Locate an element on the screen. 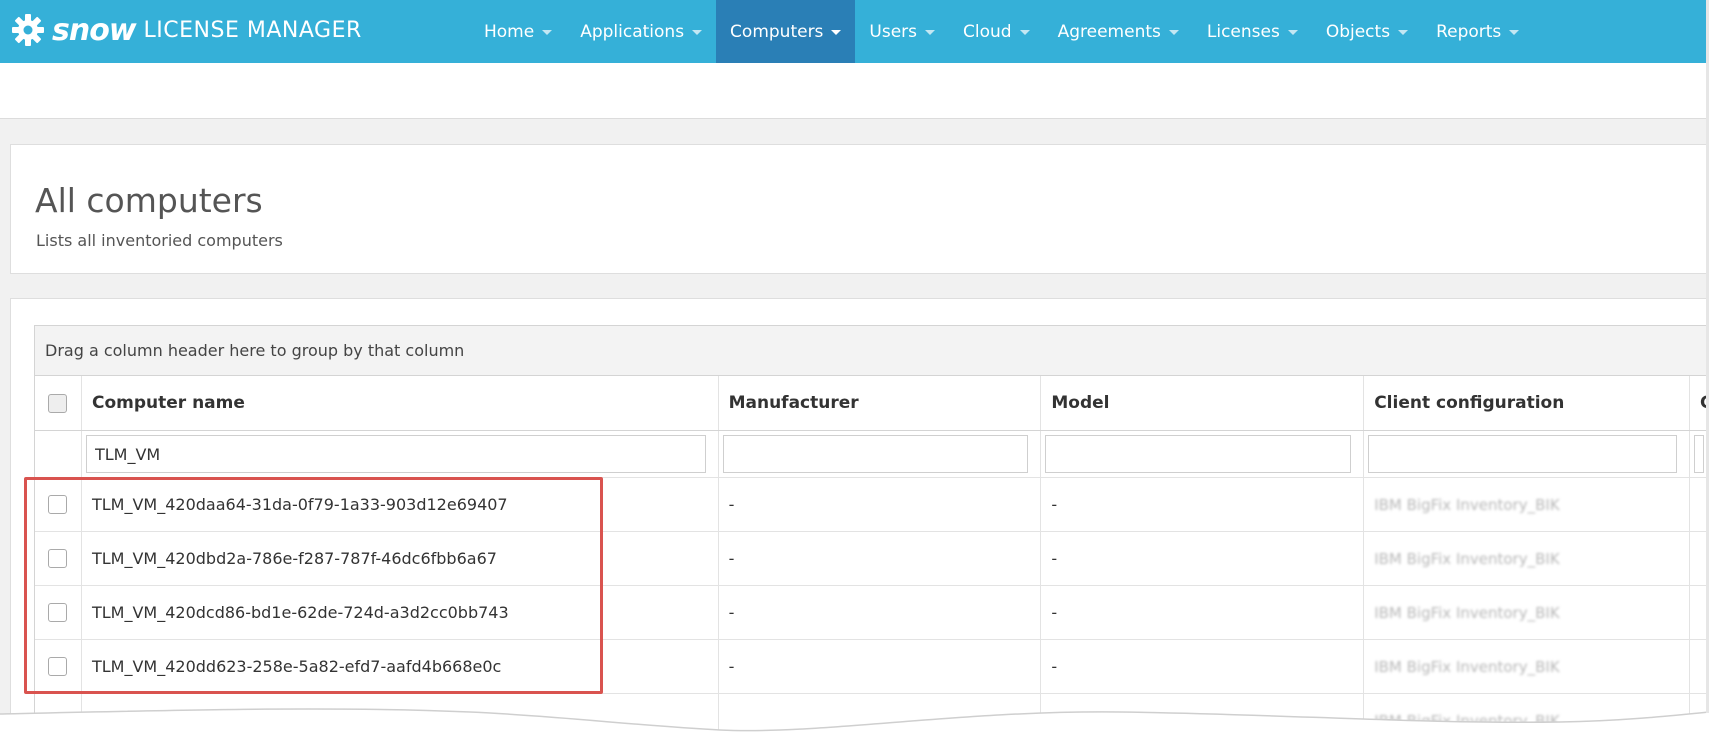 Image resolution: width=1709 pixels, height=733 pixels. nav-applications: Applications is located at coordinates (641, 31).